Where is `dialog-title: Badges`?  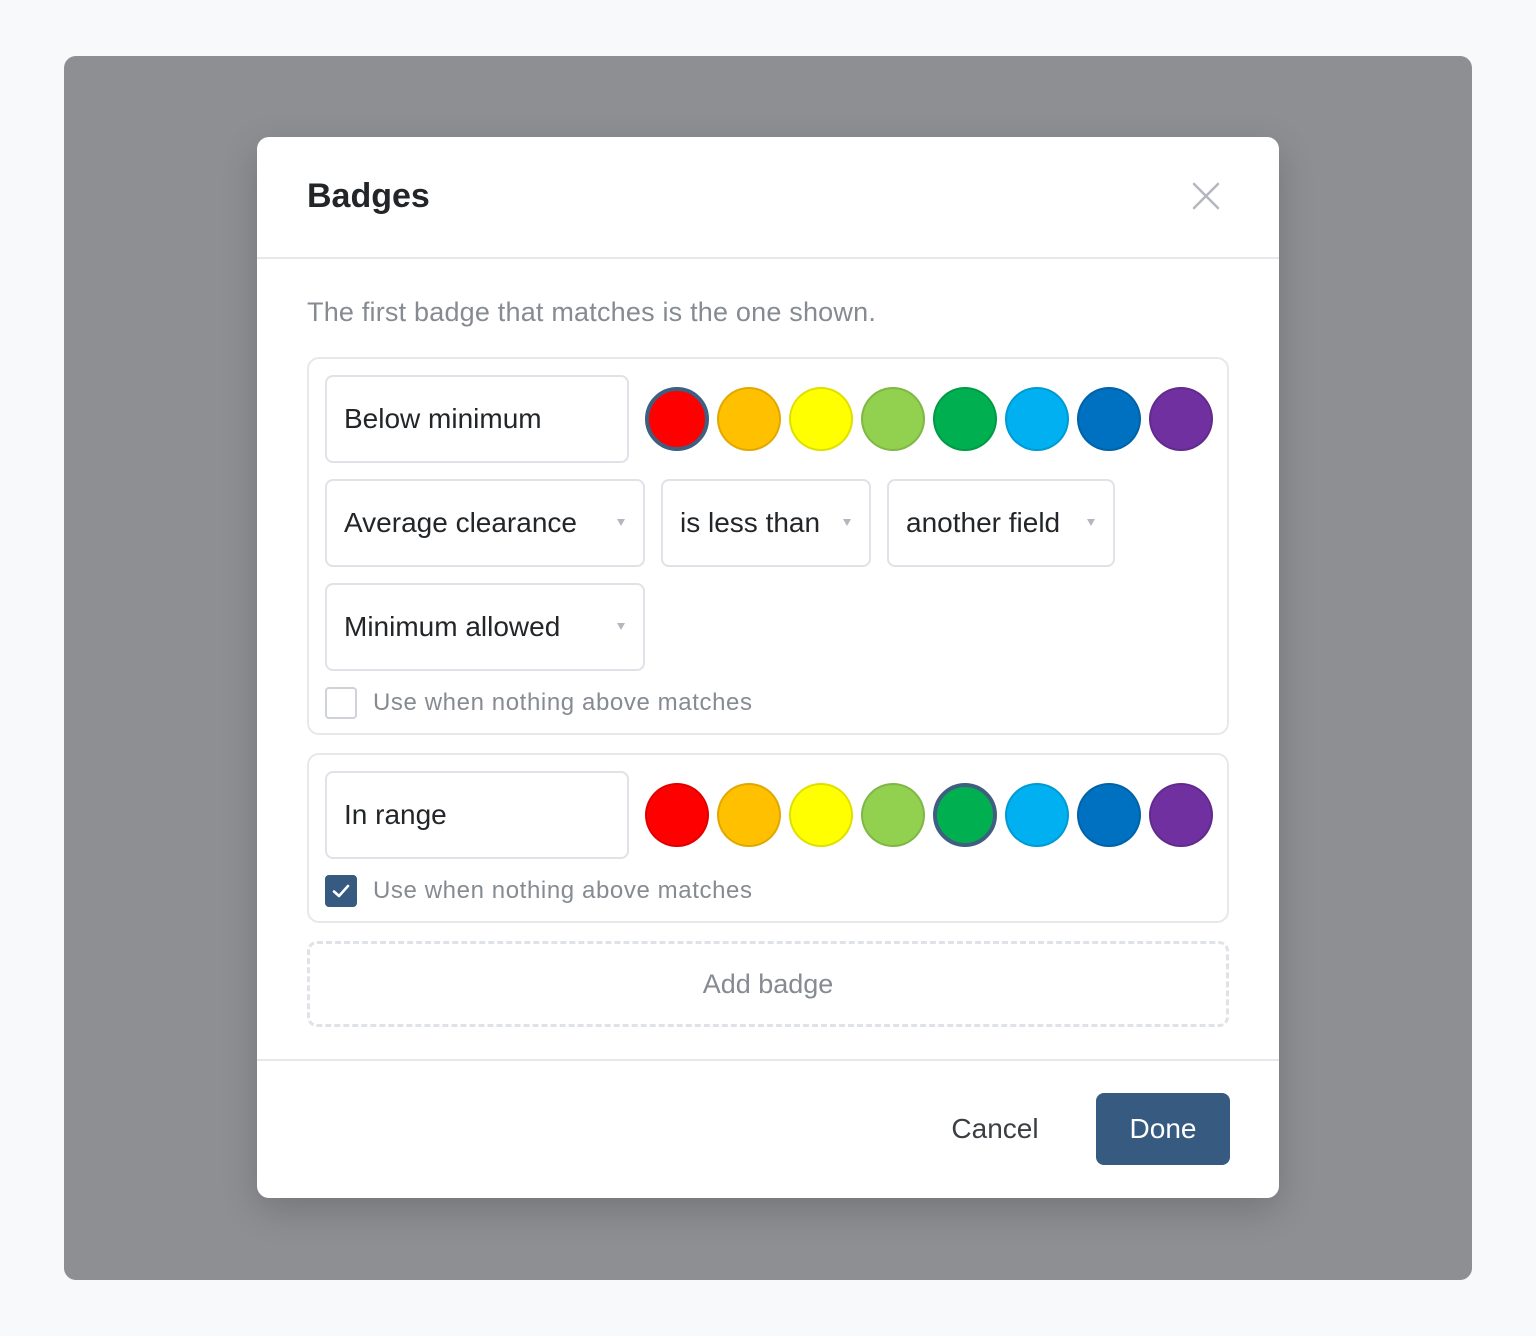
dialog-title: Badges is located at coordinates (368, 196).